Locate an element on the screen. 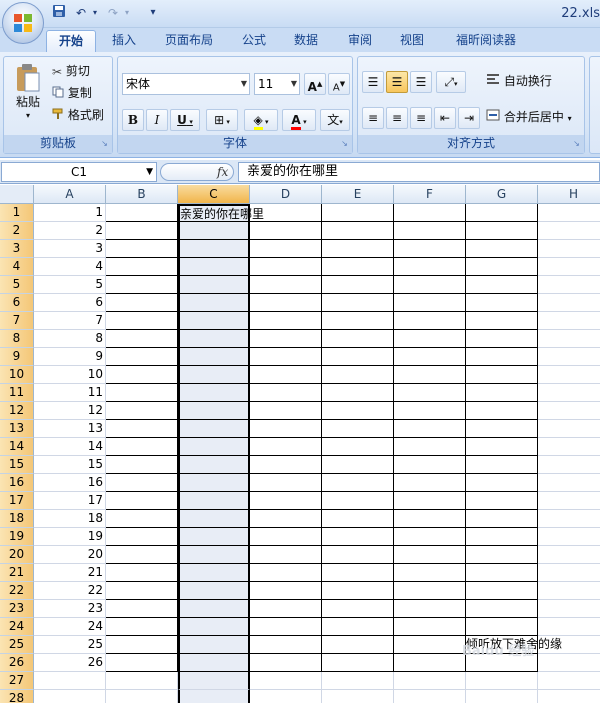  cell-a15: 15 is located at coordinates (70, 465).